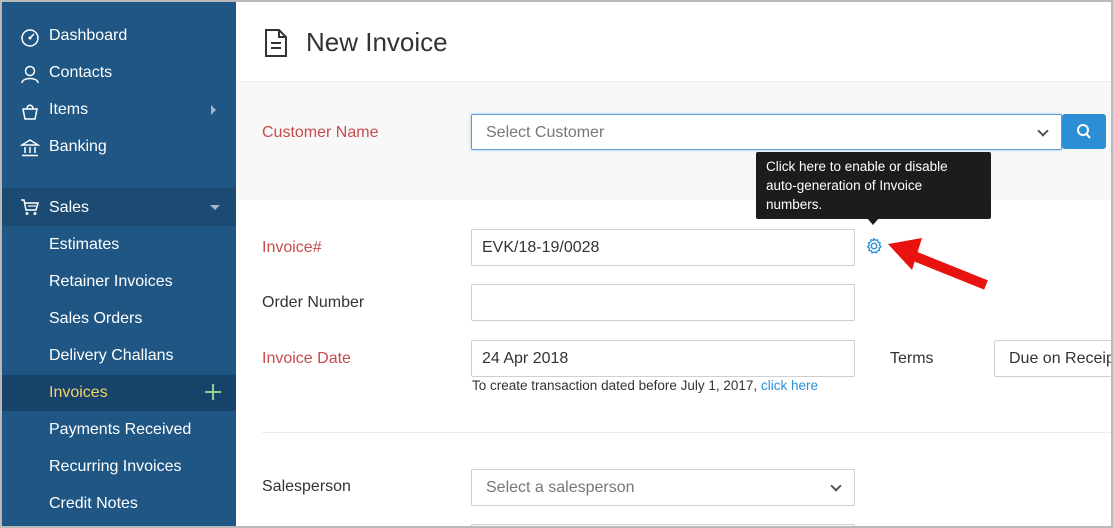 This screenshot has height=528, width=1113. What do you see at coordinates (30, 38) in the screenshot?
I see `dashboard-icon` at bounding box center [30, 38].